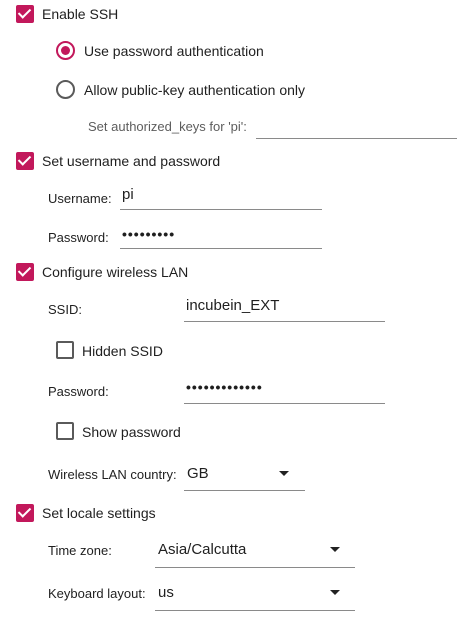 The width and height of the screenshot is (466, 623). What do you see at coordinates (80, 550) in the screenshot?
I see `timezone-label: Time zone:` at bounding box center [80, 550].